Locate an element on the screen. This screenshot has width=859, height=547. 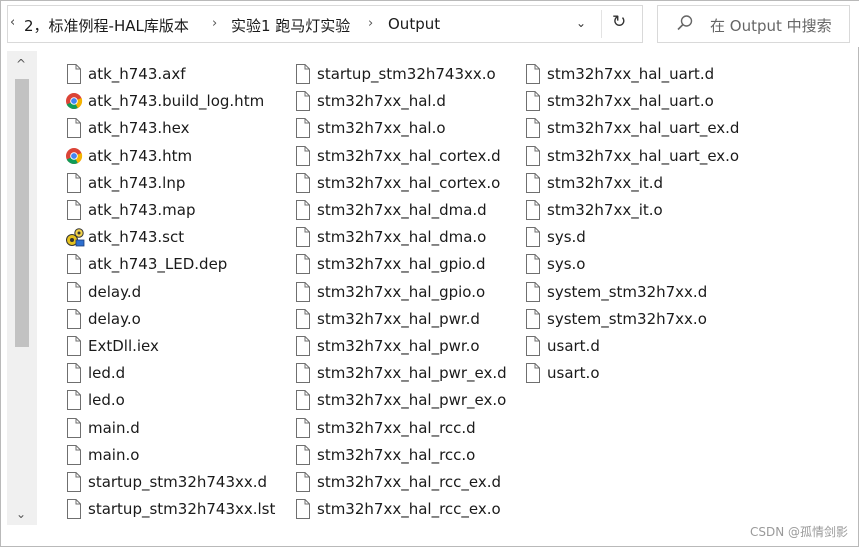
file-name: stm32h7xx_hal_uart.o is located at coordinates (630, 101).